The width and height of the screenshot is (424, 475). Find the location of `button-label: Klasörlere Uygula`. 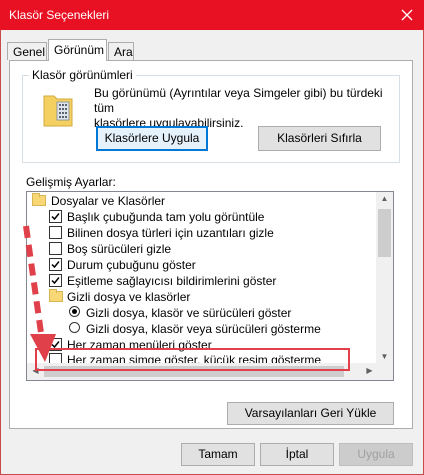

button-label: Klasörlere Uygula is located at coordinates (152, 138).